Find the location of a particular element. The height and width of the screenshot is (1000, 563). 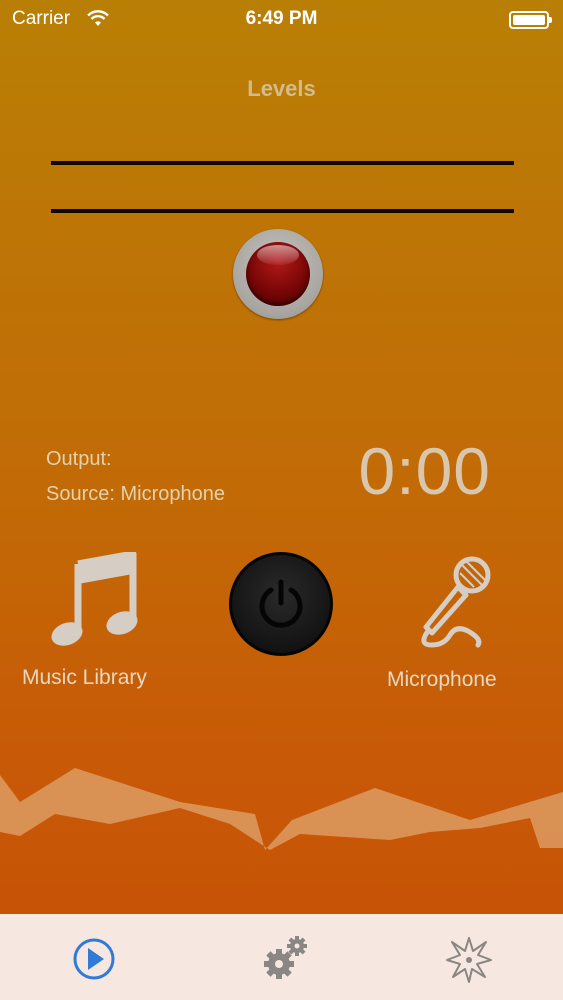

level-meter-left is located at coordinates (282, 163).